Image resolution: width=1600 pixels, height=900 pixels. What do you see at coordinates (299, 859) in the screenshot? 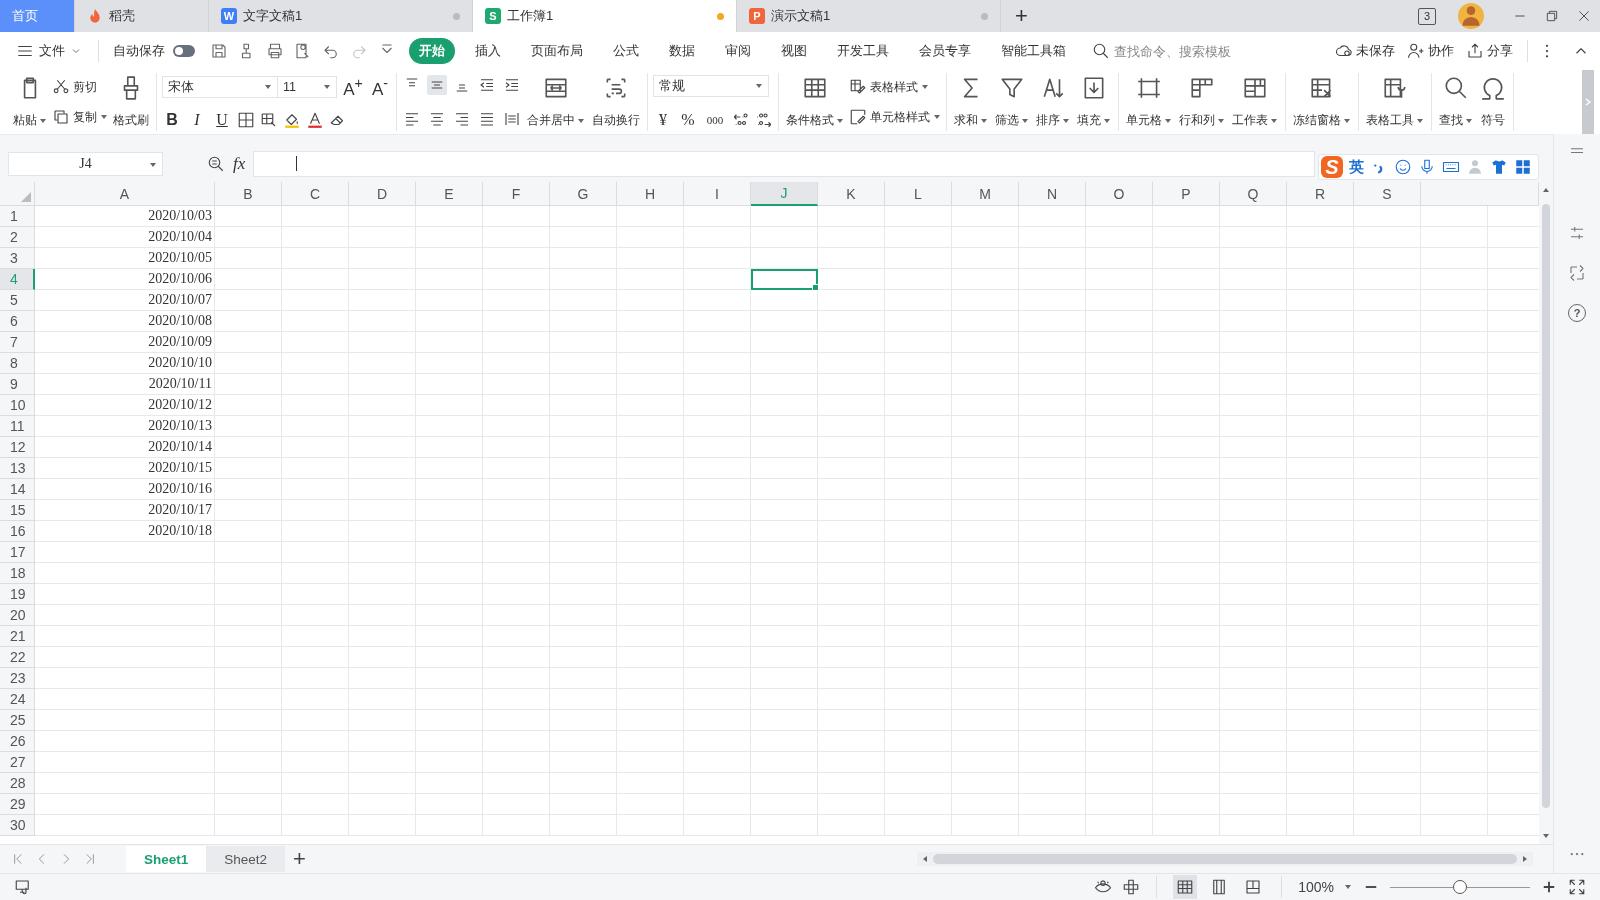
I see `add-sheet-button: +` at bounding box center [299, 859].